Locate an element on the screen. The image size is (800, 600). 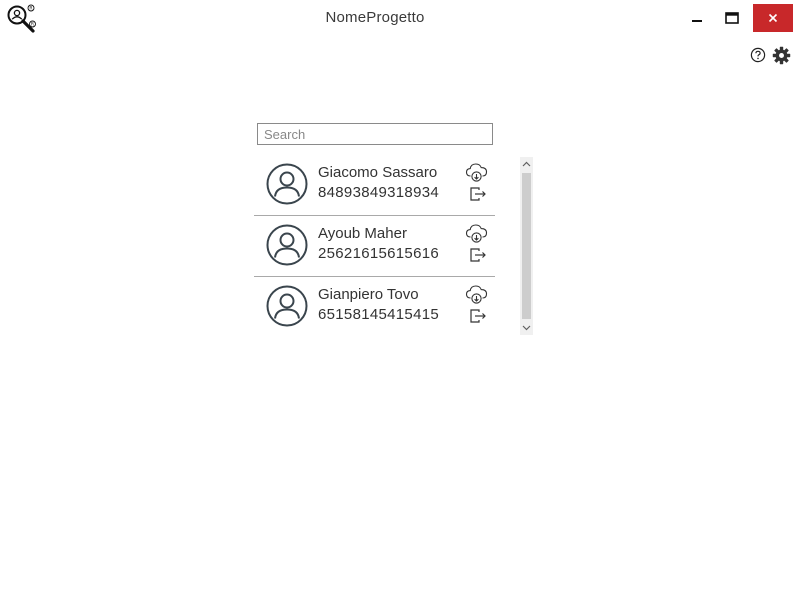
gear-icon is located at coordinates (781, 55).